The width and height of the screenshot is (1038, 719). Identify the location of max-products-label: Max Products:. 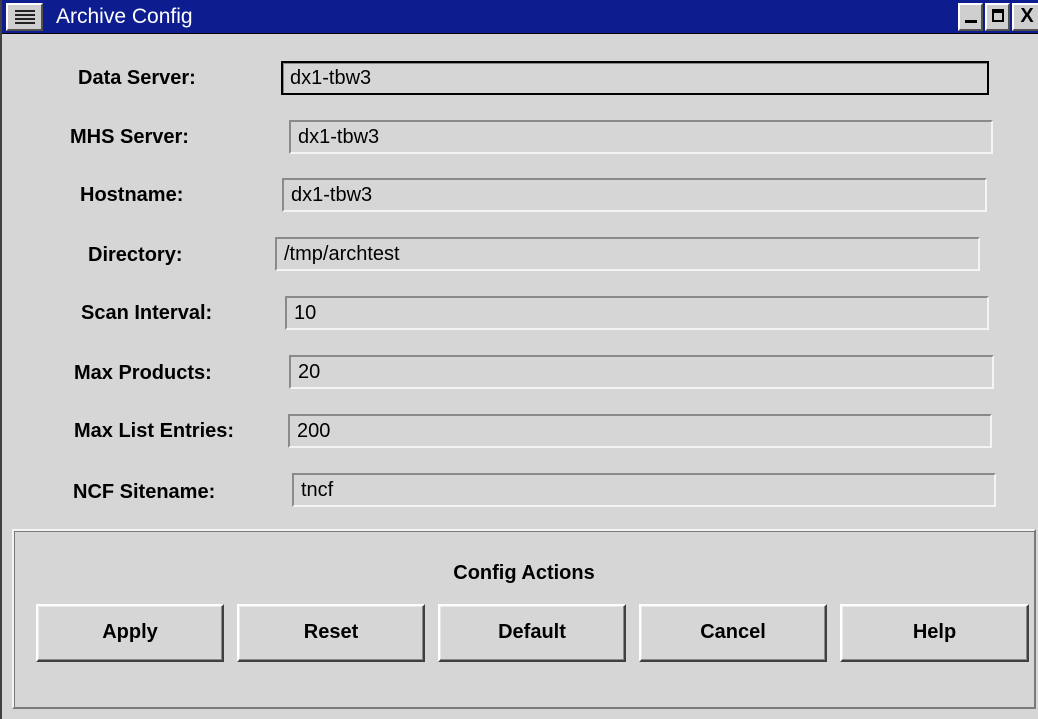
(143, 373).